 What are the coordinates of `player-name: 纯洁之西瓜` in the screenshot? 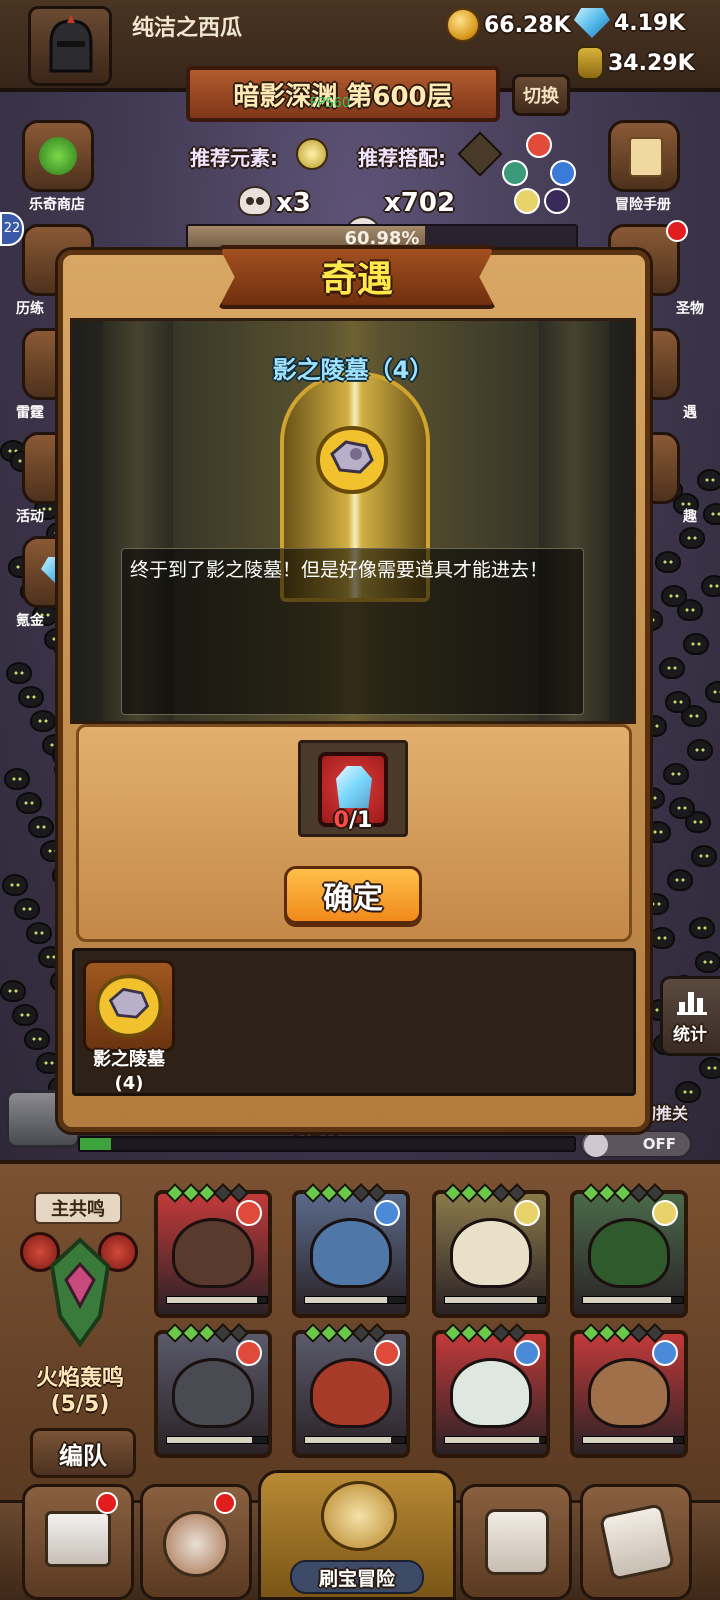 It's located at (187, 28).